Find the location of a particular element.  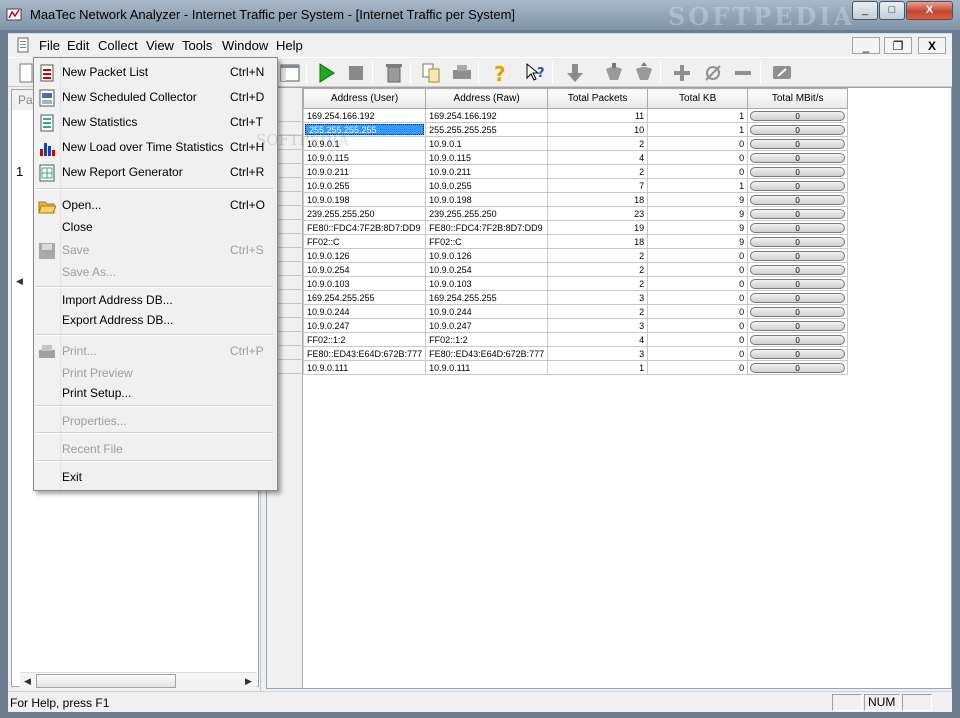

cell-address-user: FE80::ED43:E64D:672B:777 is located at coordinates (364, 353).